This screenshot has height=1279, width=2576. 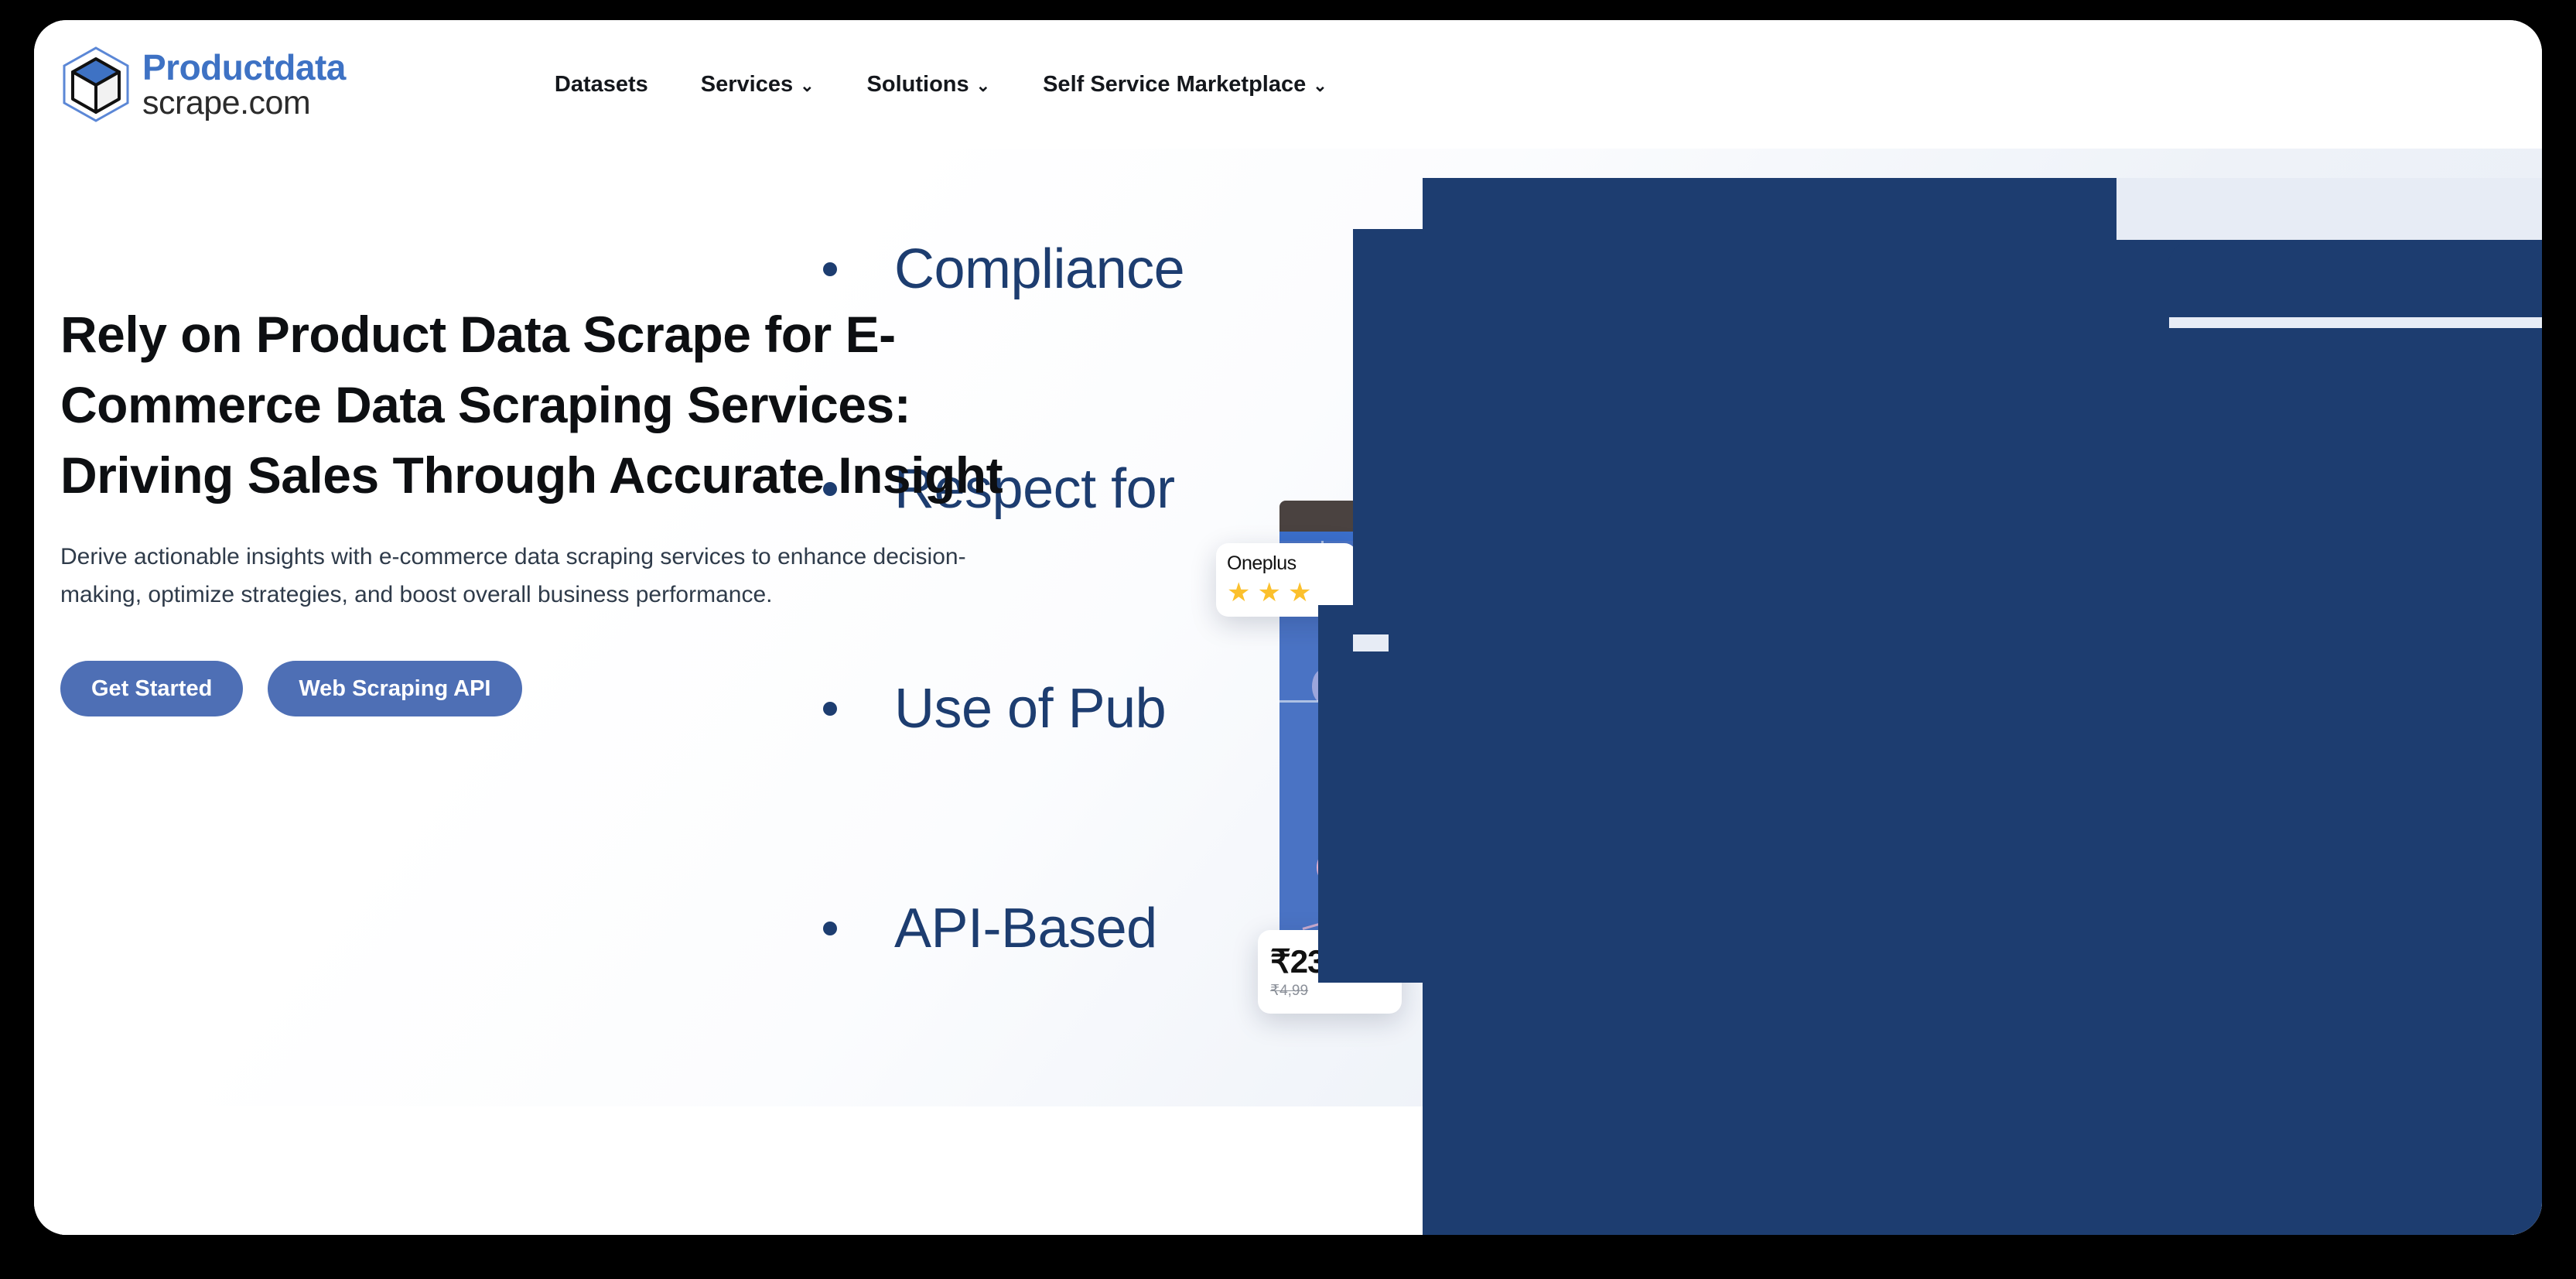 I want to click on nav-item-services: Services ⌄, so click(x=758, y=84).